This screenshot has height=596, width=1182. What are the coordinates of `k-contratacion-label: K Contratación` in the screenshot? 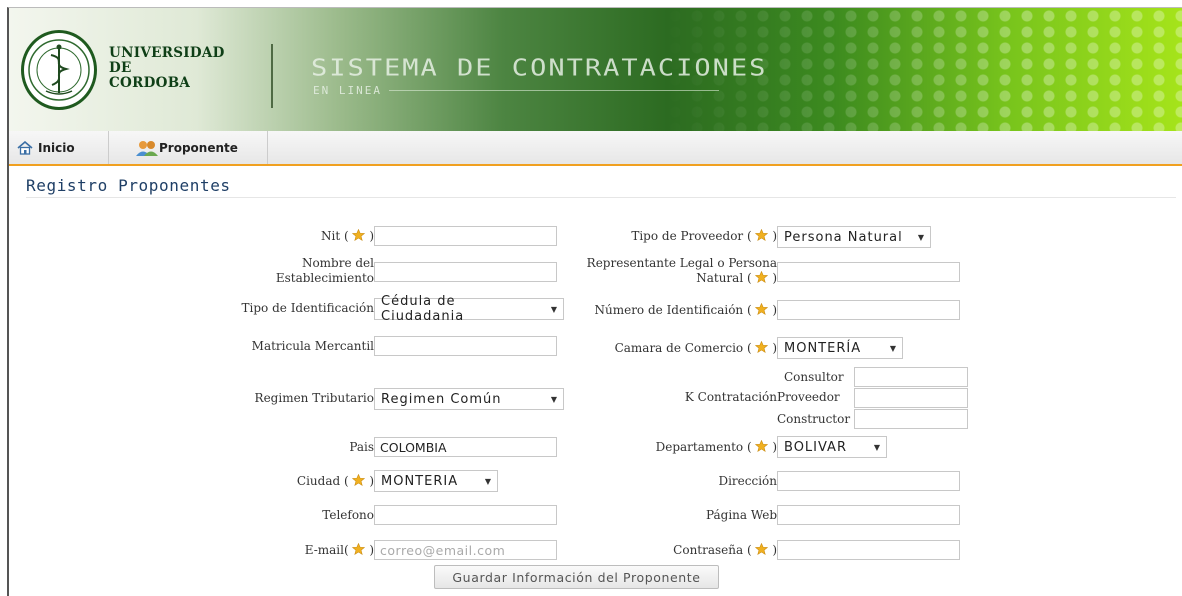 It's located at (730, 397).